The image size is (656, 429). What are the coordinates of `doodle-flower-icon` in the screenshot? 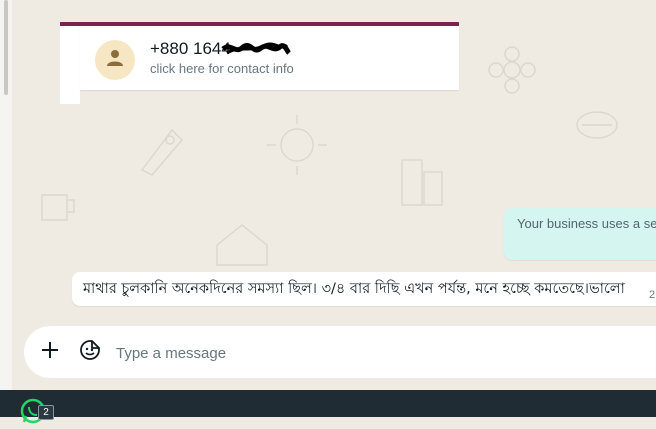 It's located at (512, 72).